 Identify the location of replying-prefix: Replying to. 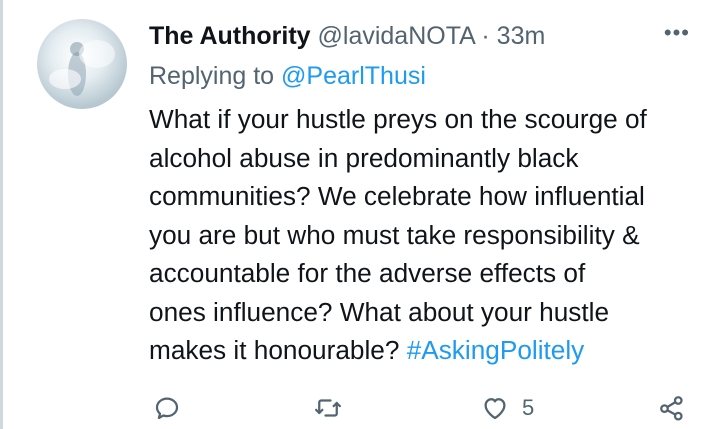
(212, 76).